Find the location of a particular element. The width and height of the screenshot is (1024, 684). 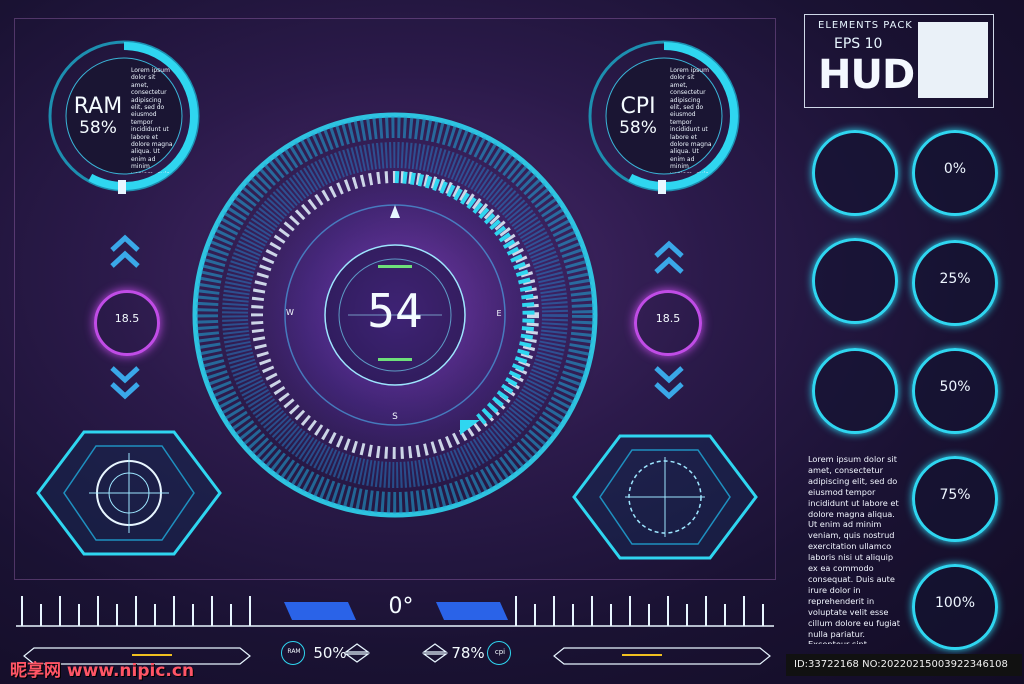

cpi-mini-tag: cpi is located at coordinates (500, 652).